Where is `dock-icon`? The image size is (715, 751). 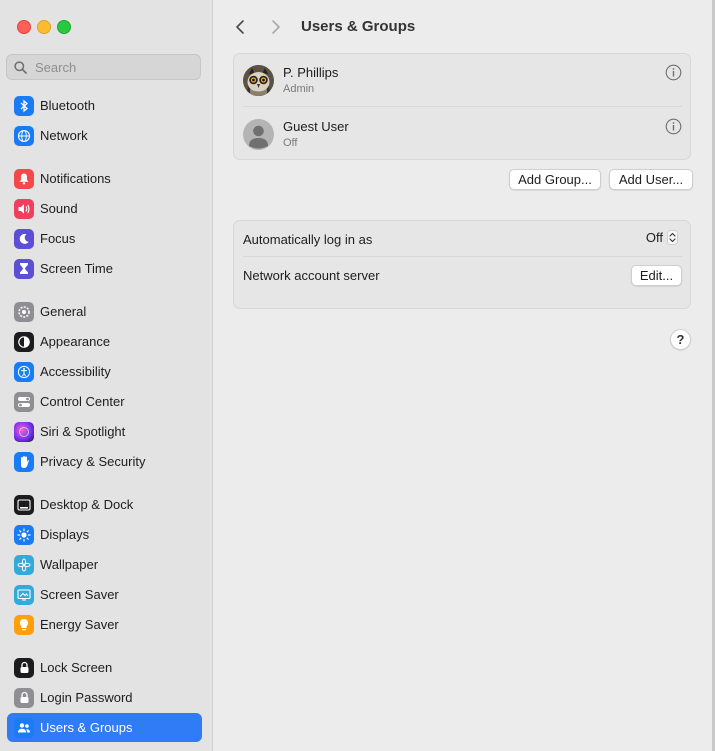
dock-icon is located at coordinates (24, 504).